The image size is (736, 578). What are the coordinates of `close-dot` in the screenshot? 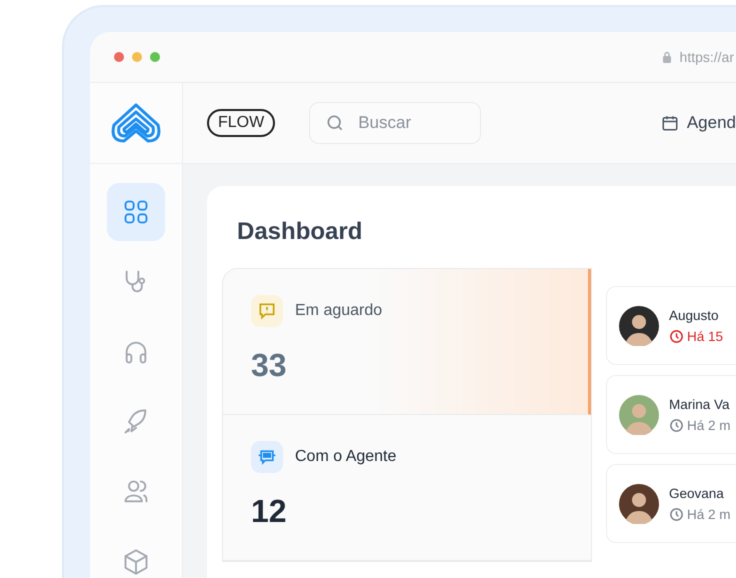 It's located at (119, 57).